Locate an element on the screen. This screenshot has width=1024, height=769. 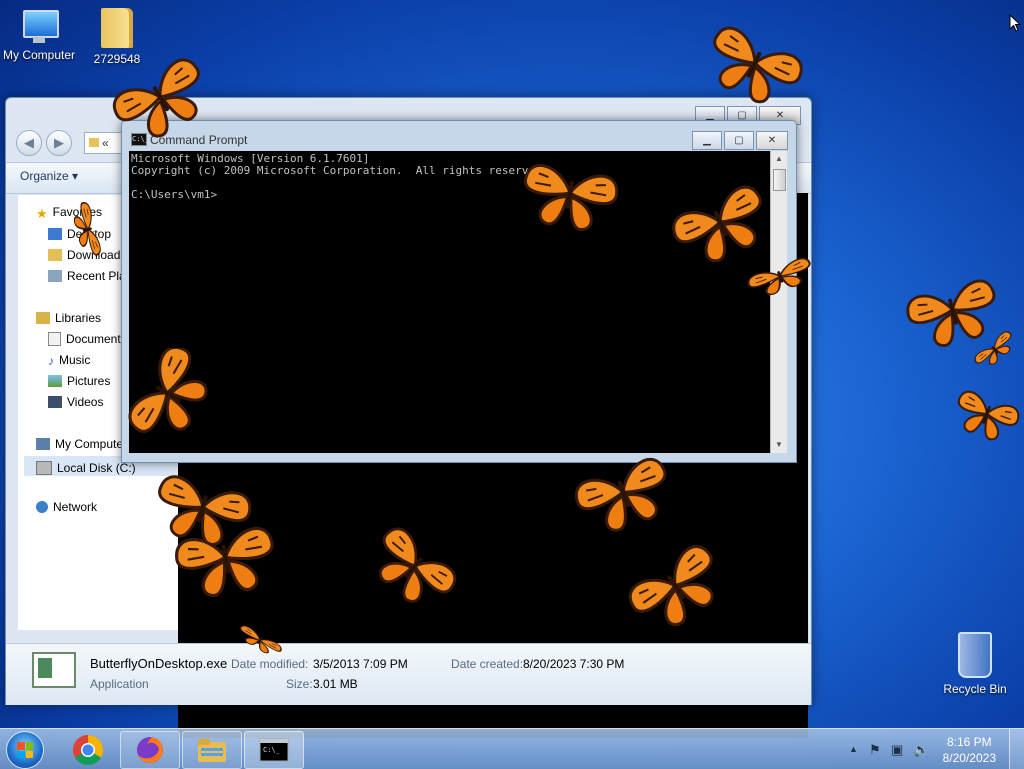
details-file-name: ButterflyOnDesktop.exe is located at coordinates (159, 663).